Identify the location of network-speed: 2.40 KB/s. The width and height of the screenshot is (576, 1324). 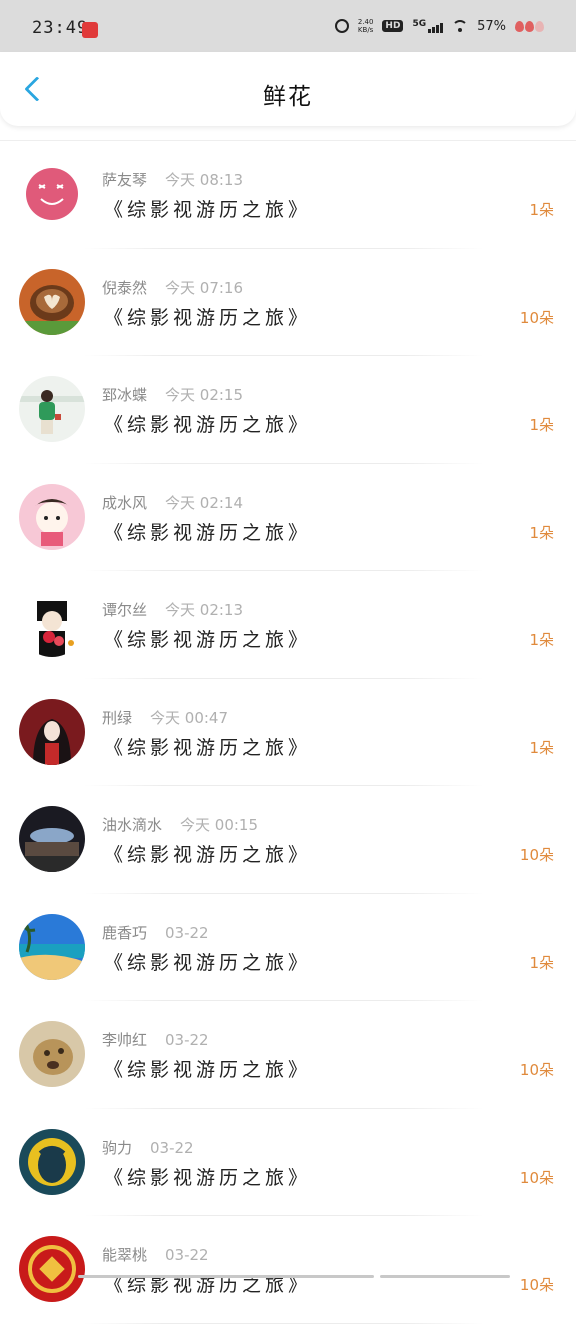
(366, 26).